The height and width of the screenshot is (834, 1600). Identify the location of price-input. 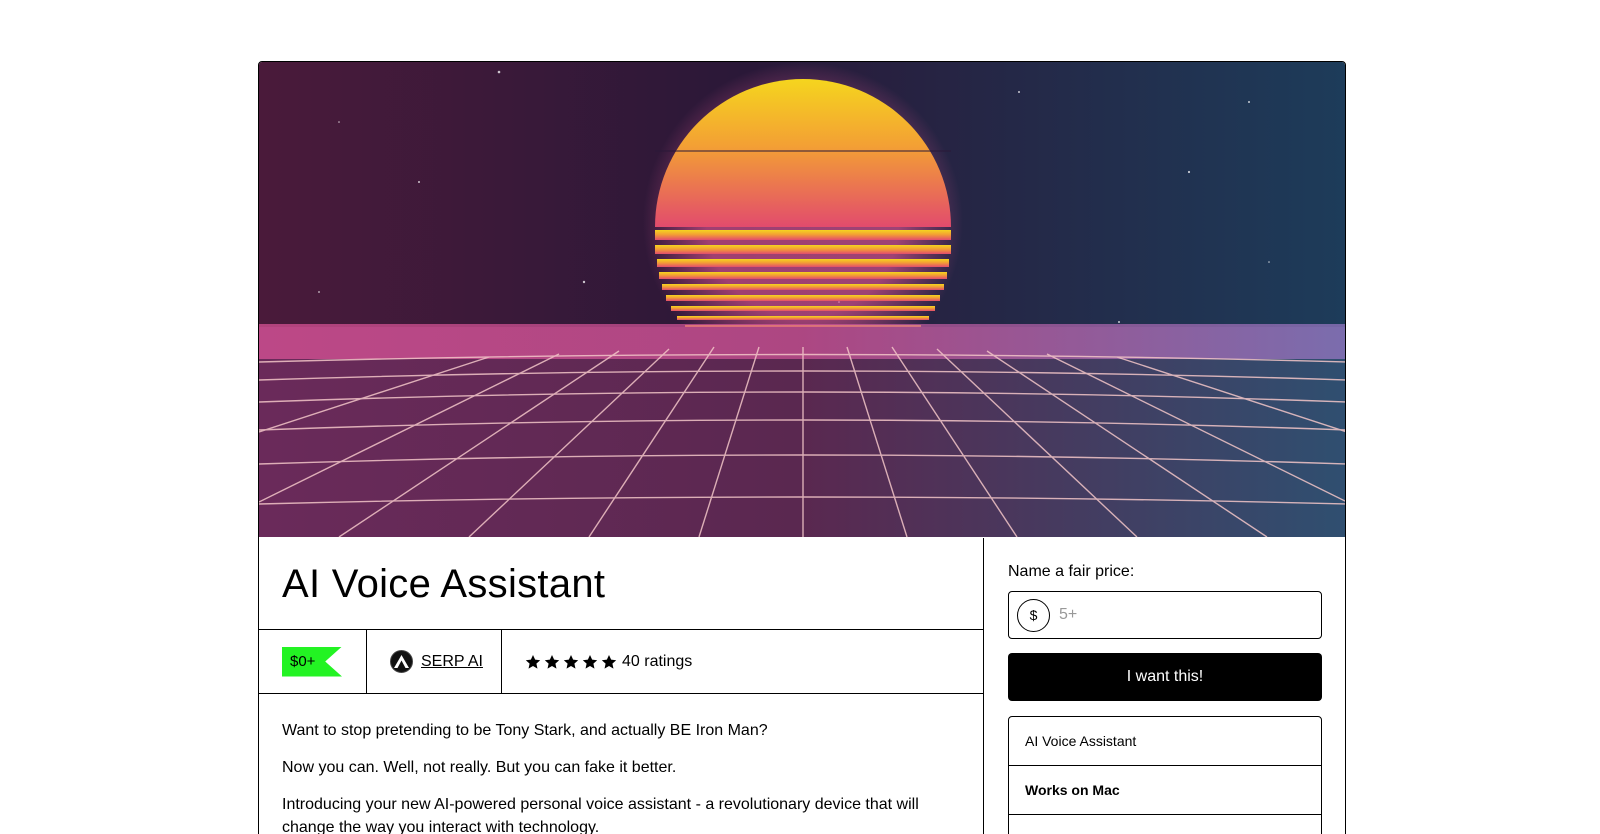
(1159, 615).